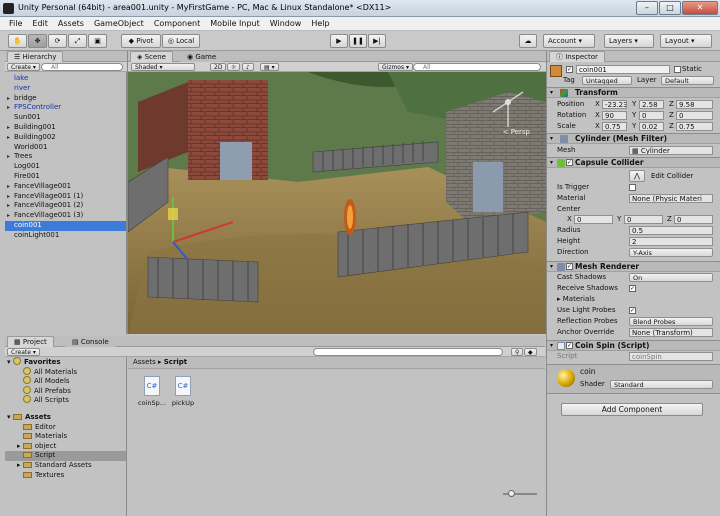  What do you see at coordinates (65, 99) in the screenshot?
I see `hierarchy-item: ▸ bridge` at bounding box center [65, 99].